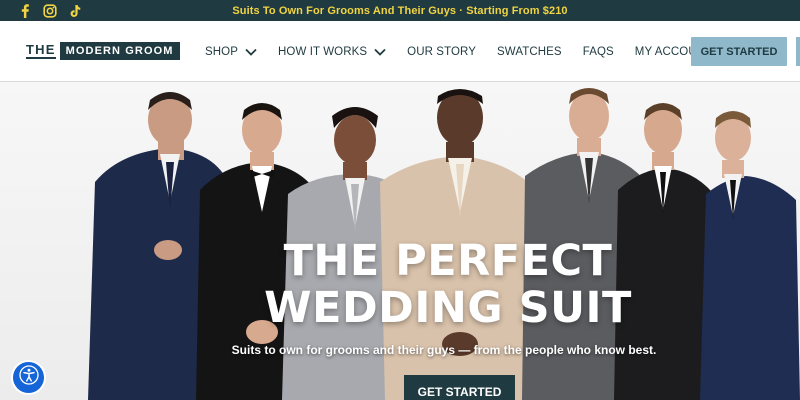  Describe the element at coordinates (323, 51) in the screenshot. I see `nav-item-label: HOW IT WORKS` at that location.